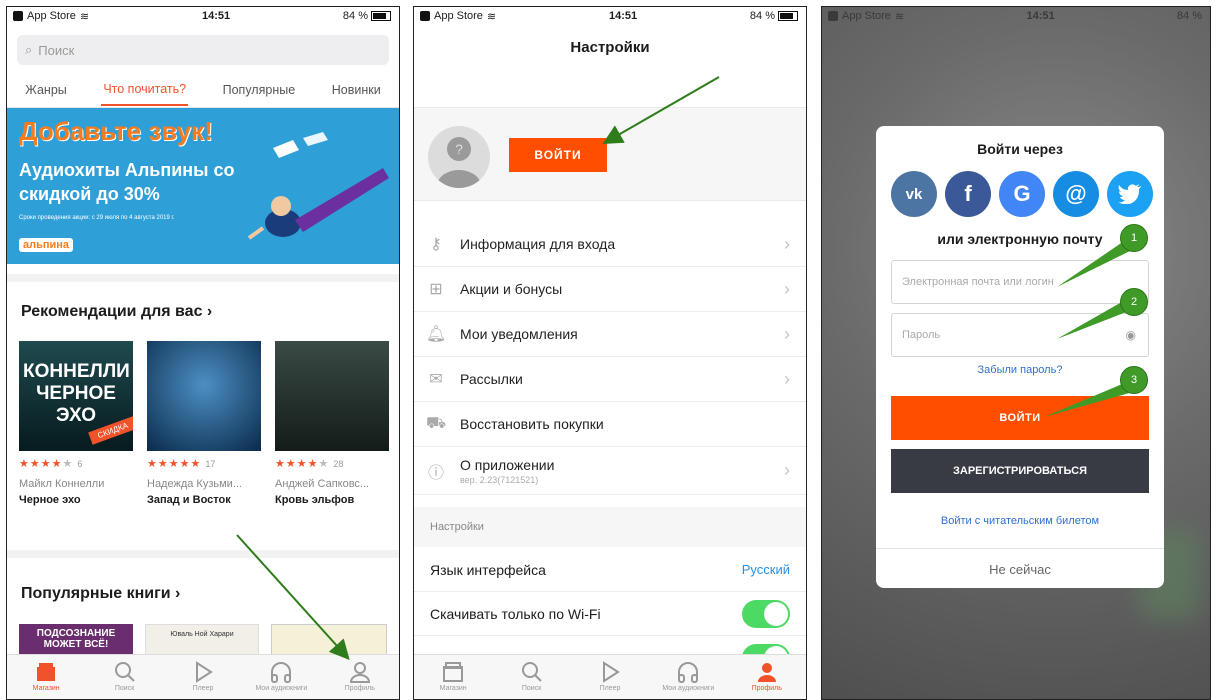  Describe the element at coordinates (610, 614) in the screenshot. I see `wifi-only-setting: Скачивать только по Wi-Fi` at that location.